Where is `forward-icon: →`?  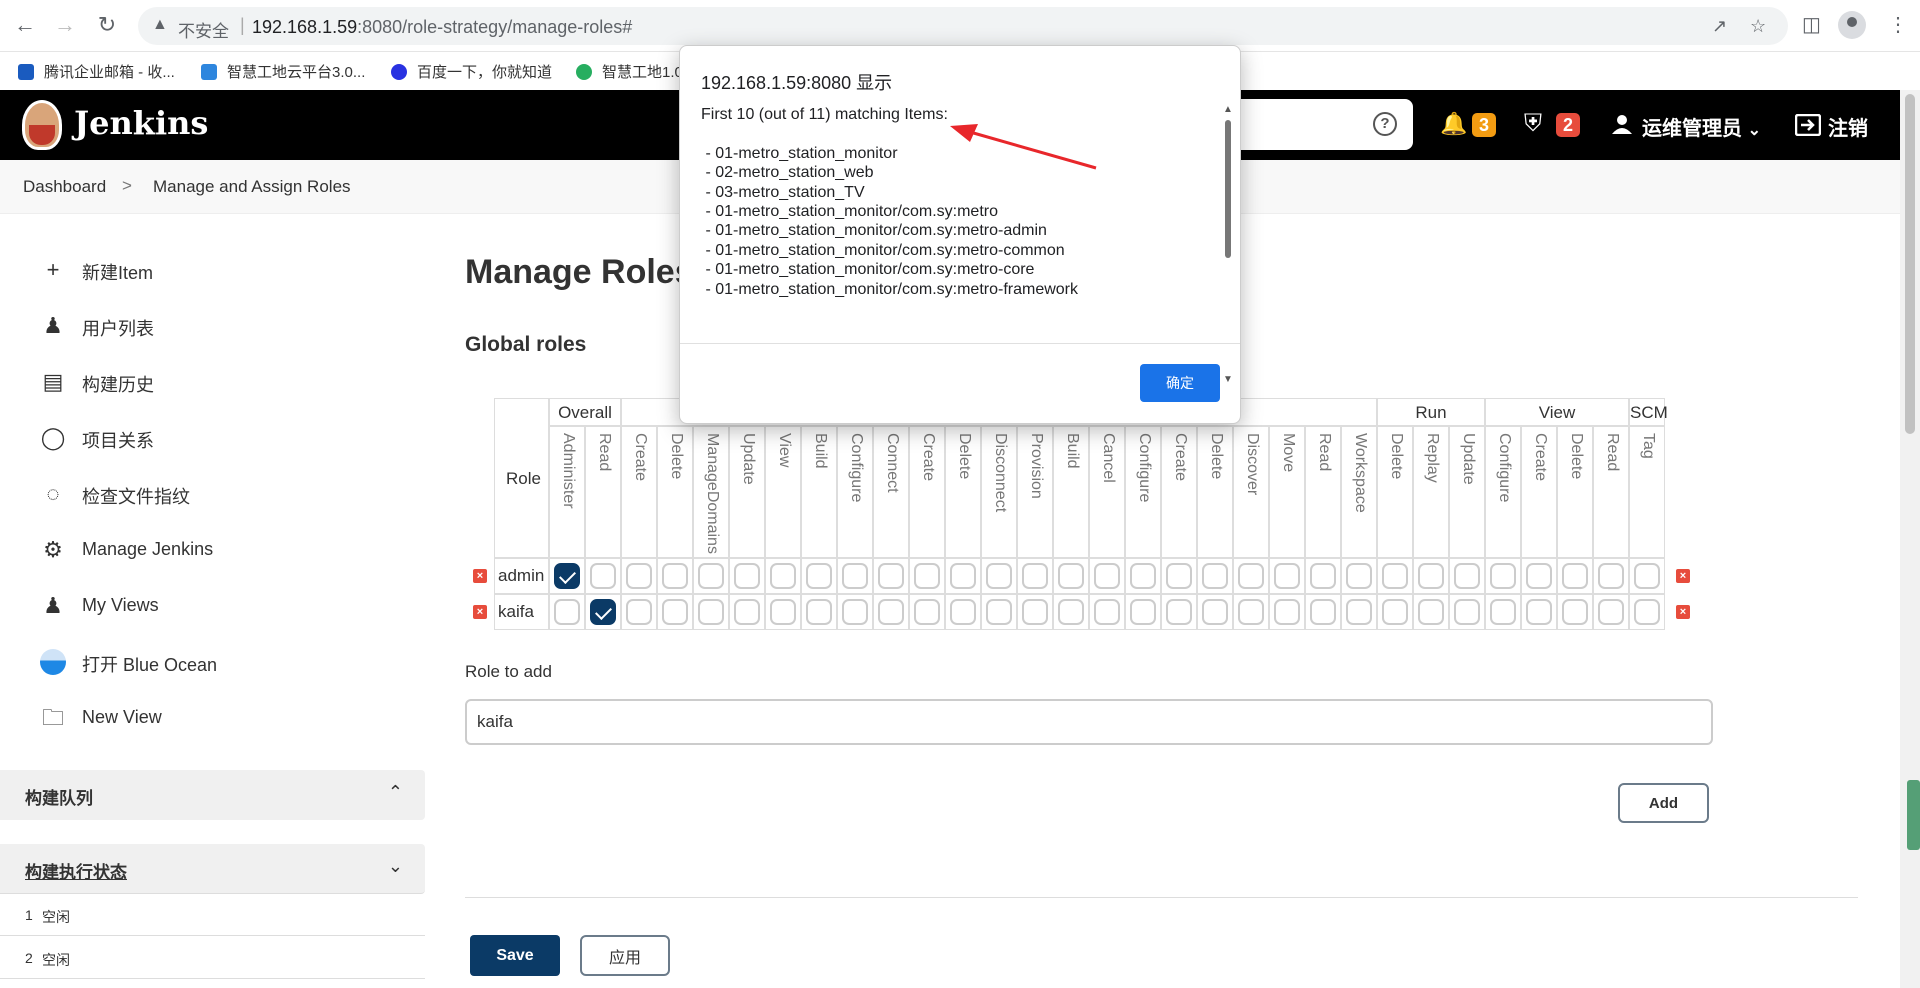 forward-icon: → is located at coordinates (65, 25).